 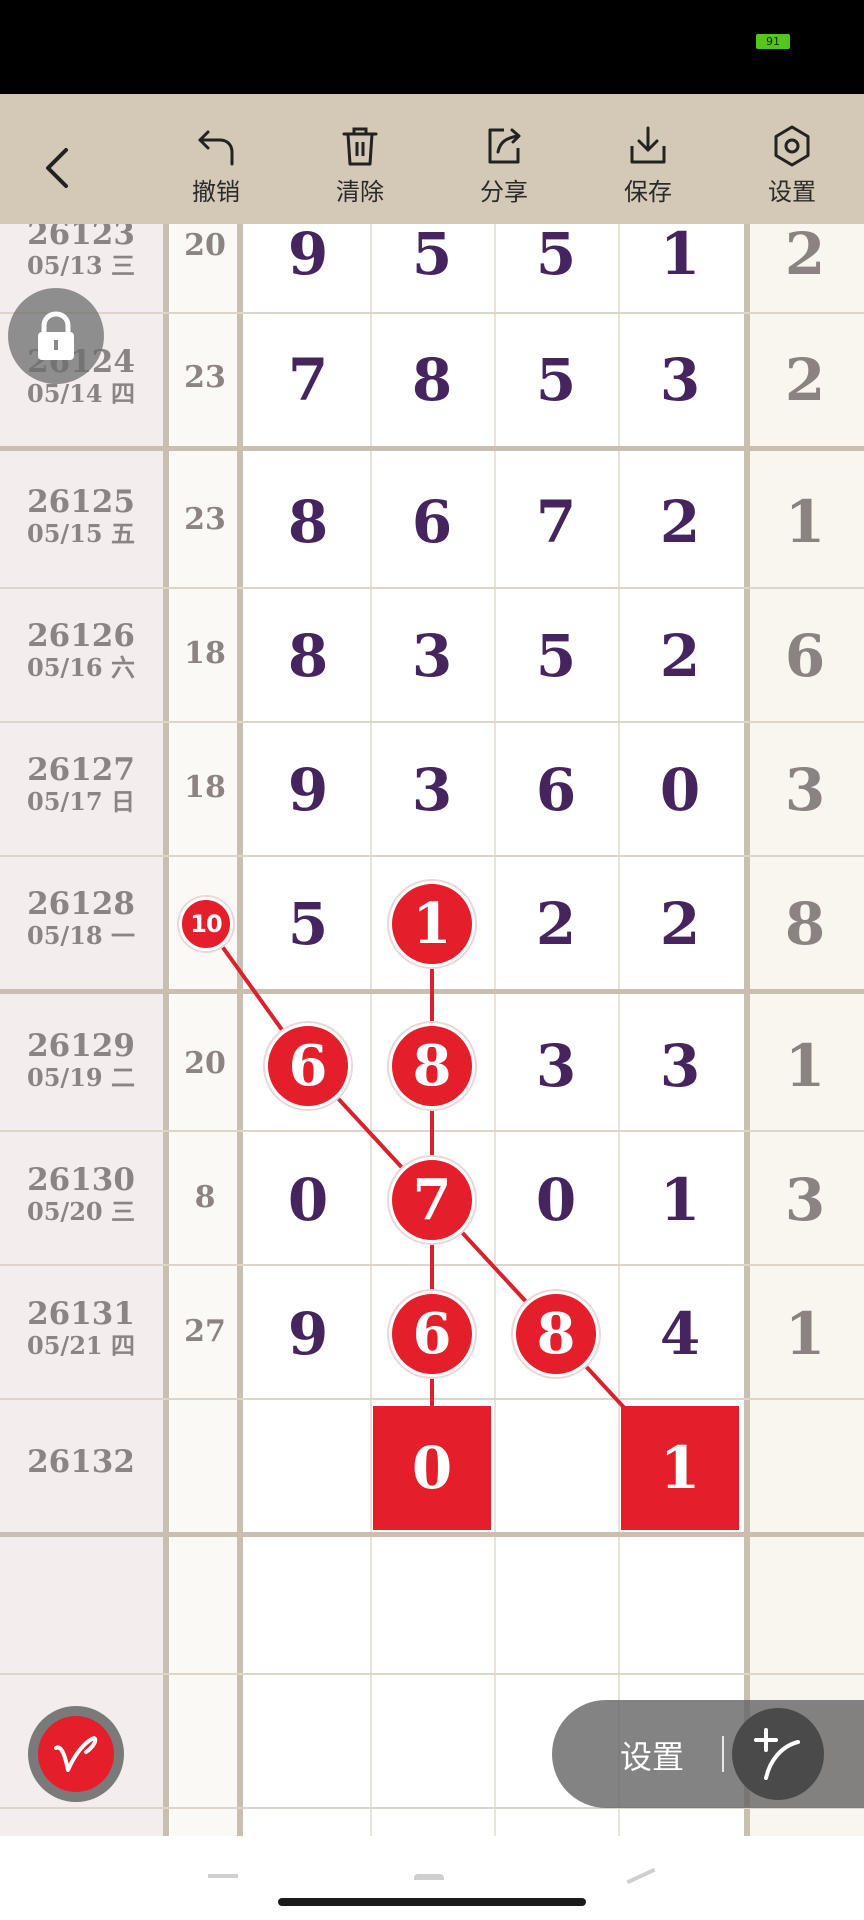 I want to click on lock-button, so click(x=56, y=336).